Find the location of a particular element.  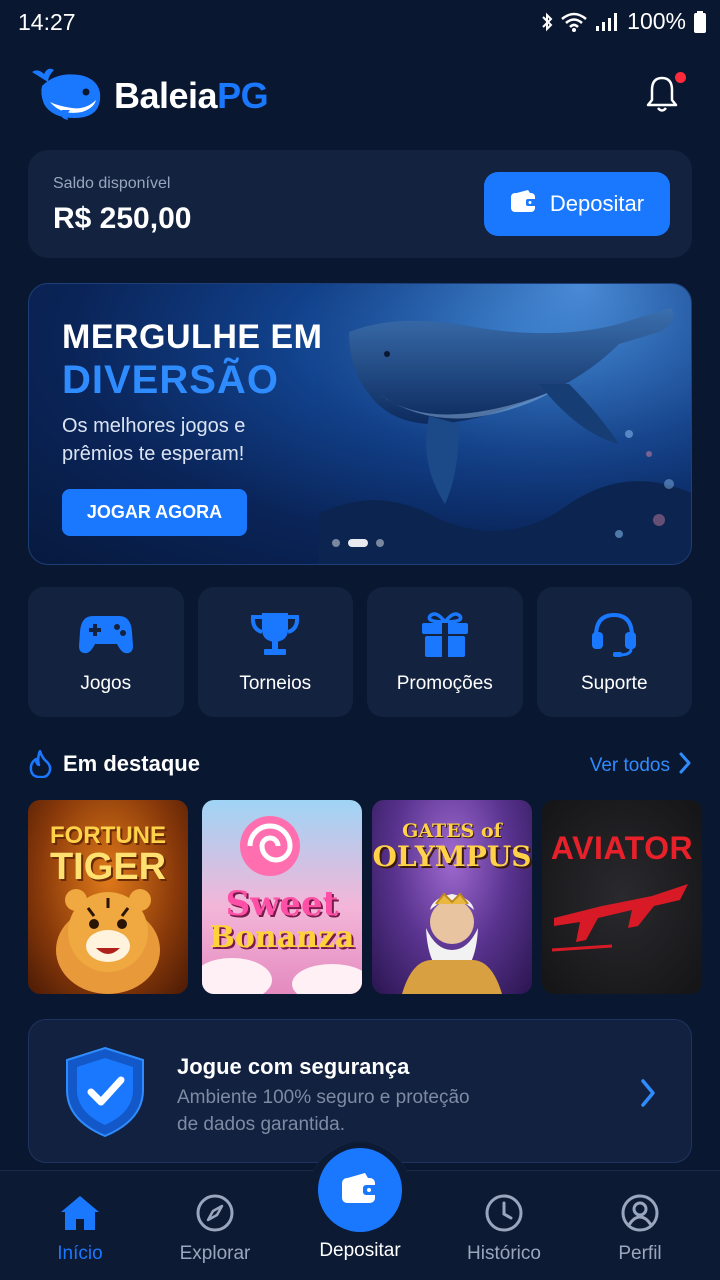

hero-title-line2: DIVERSÃO is located at coordinates (170, 380).